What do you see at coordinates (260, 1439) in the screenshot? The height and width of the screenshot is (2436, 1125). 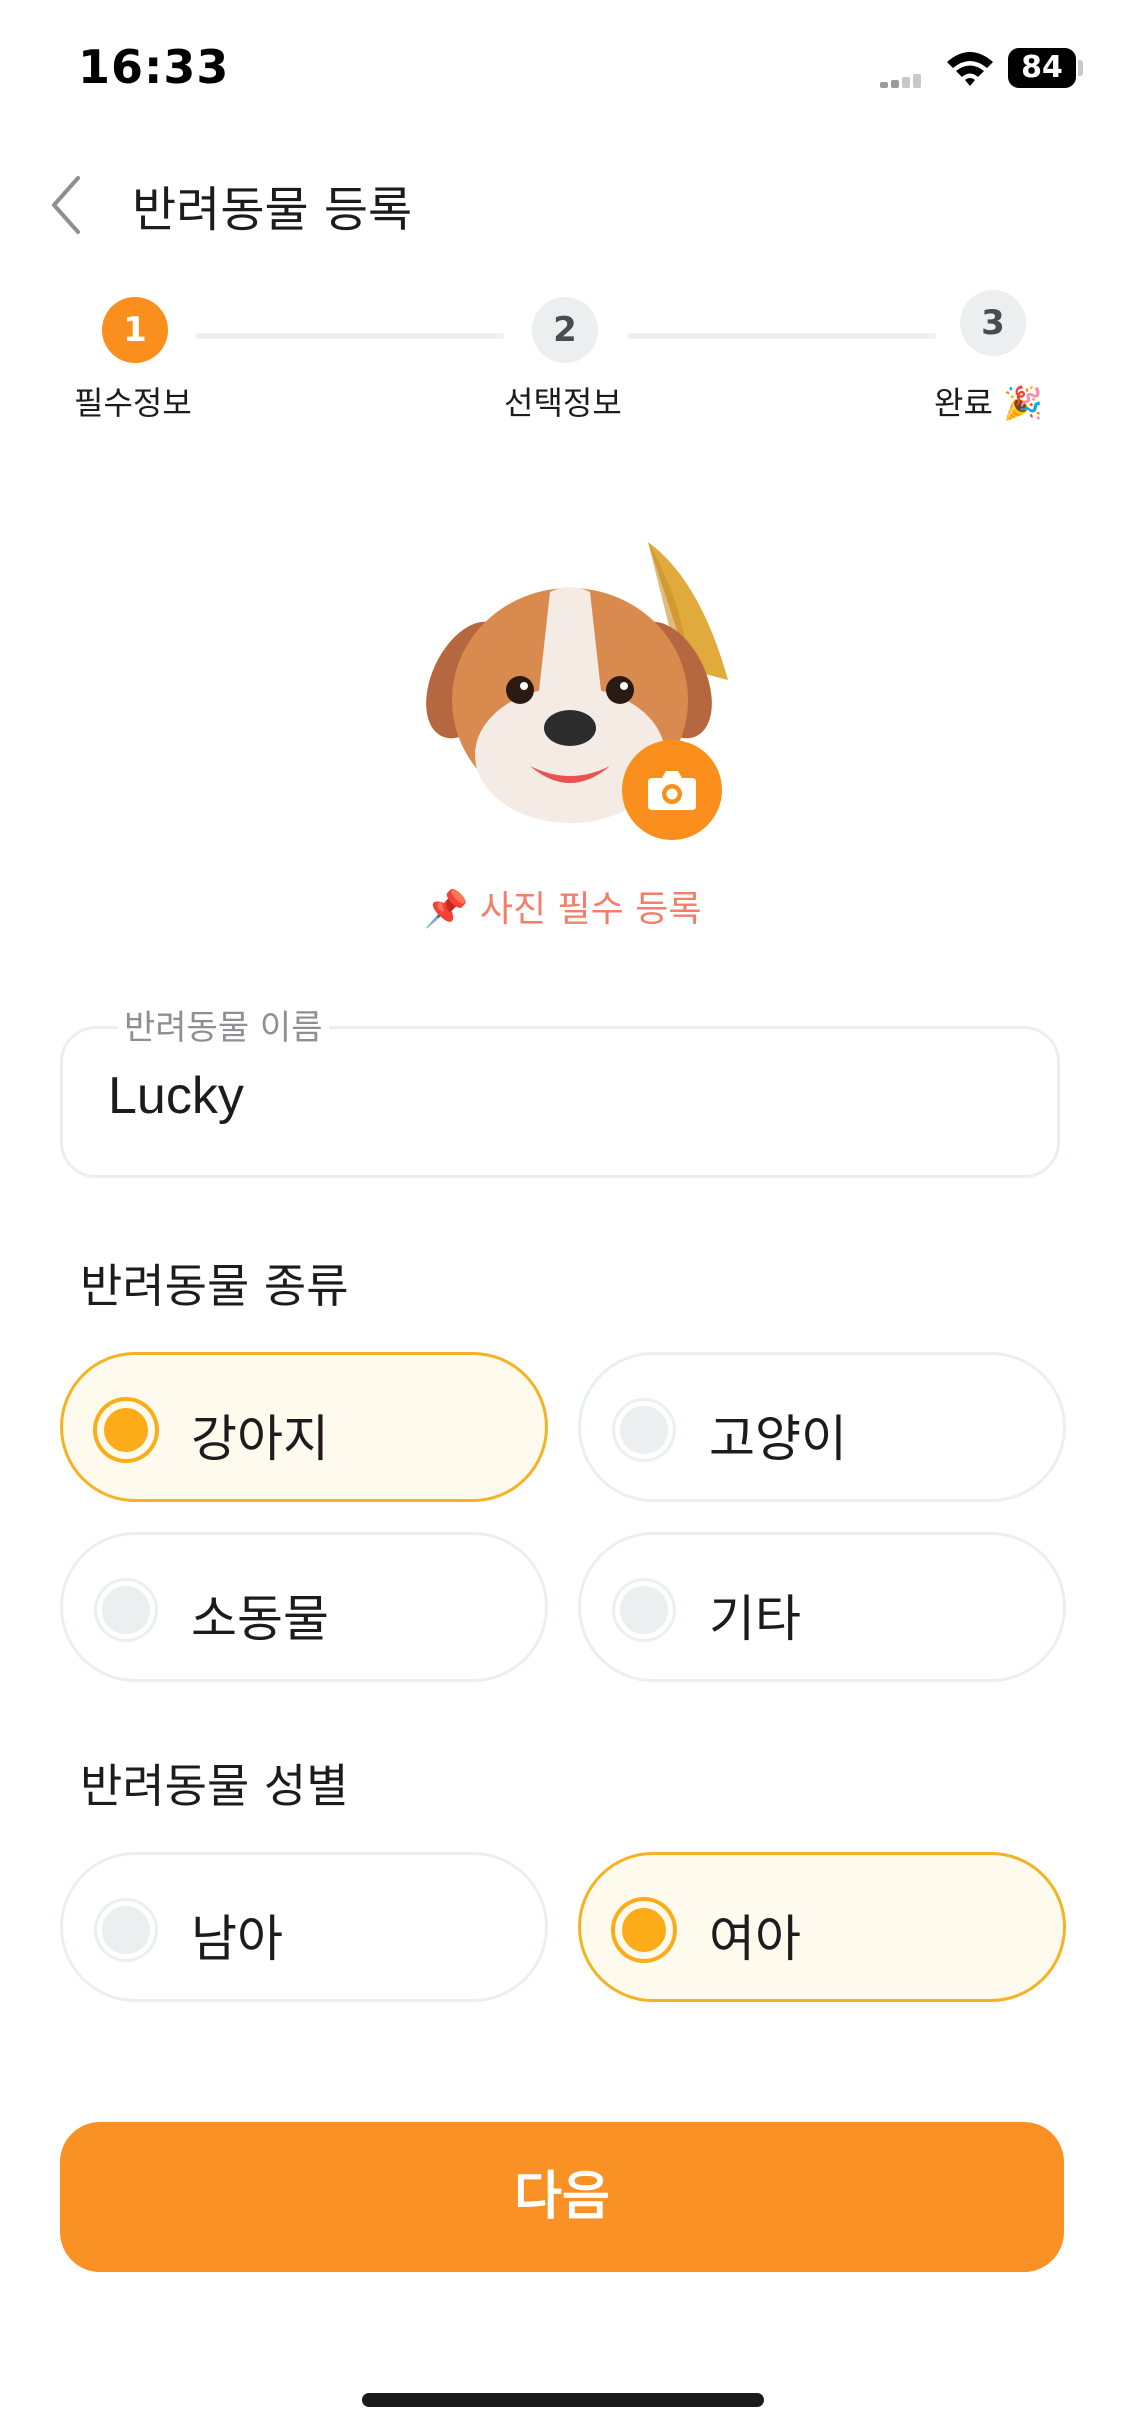 I see `option-label: 강아지` at bounding box center [260, 1439].